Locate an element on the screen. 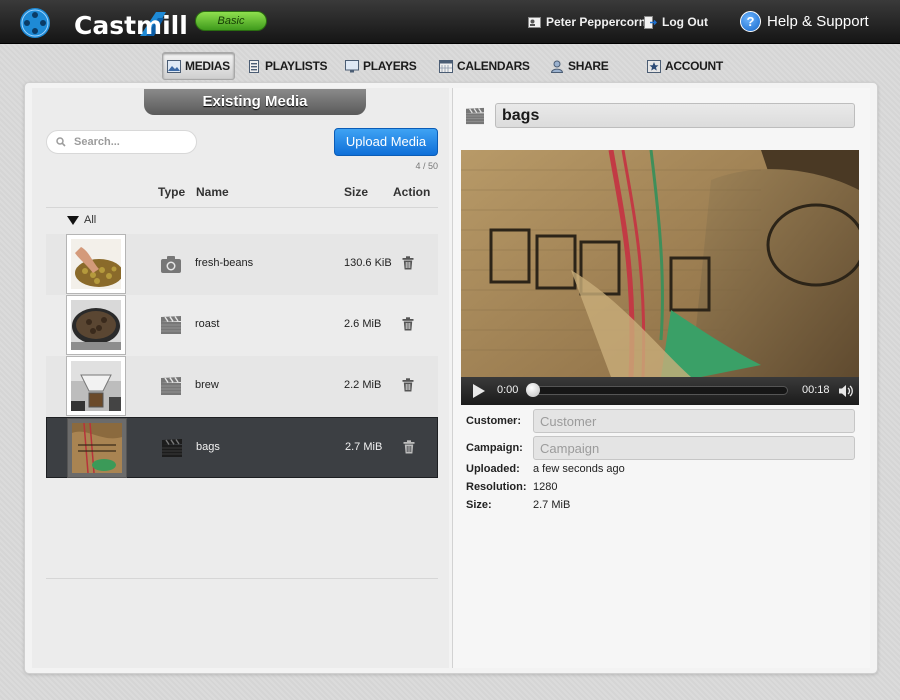 This screenshot has width=900, height=700. existing-media-tab: Existing Media is located at coordinates (255, 102).